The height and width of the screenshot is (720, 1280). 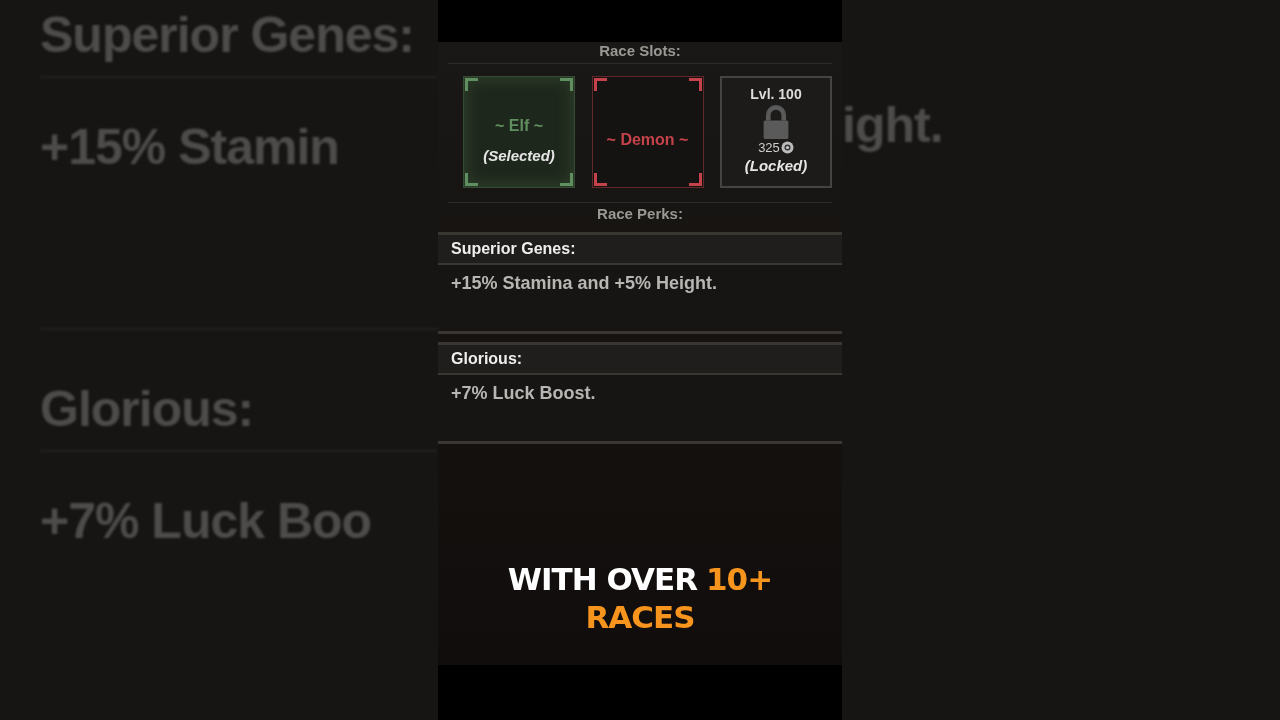 What do you see at coordinates (776, 132) in the screenshot?
I see `locked-slot: Lvl. 100 325 (Locked)` at bounding box center [776, 132].